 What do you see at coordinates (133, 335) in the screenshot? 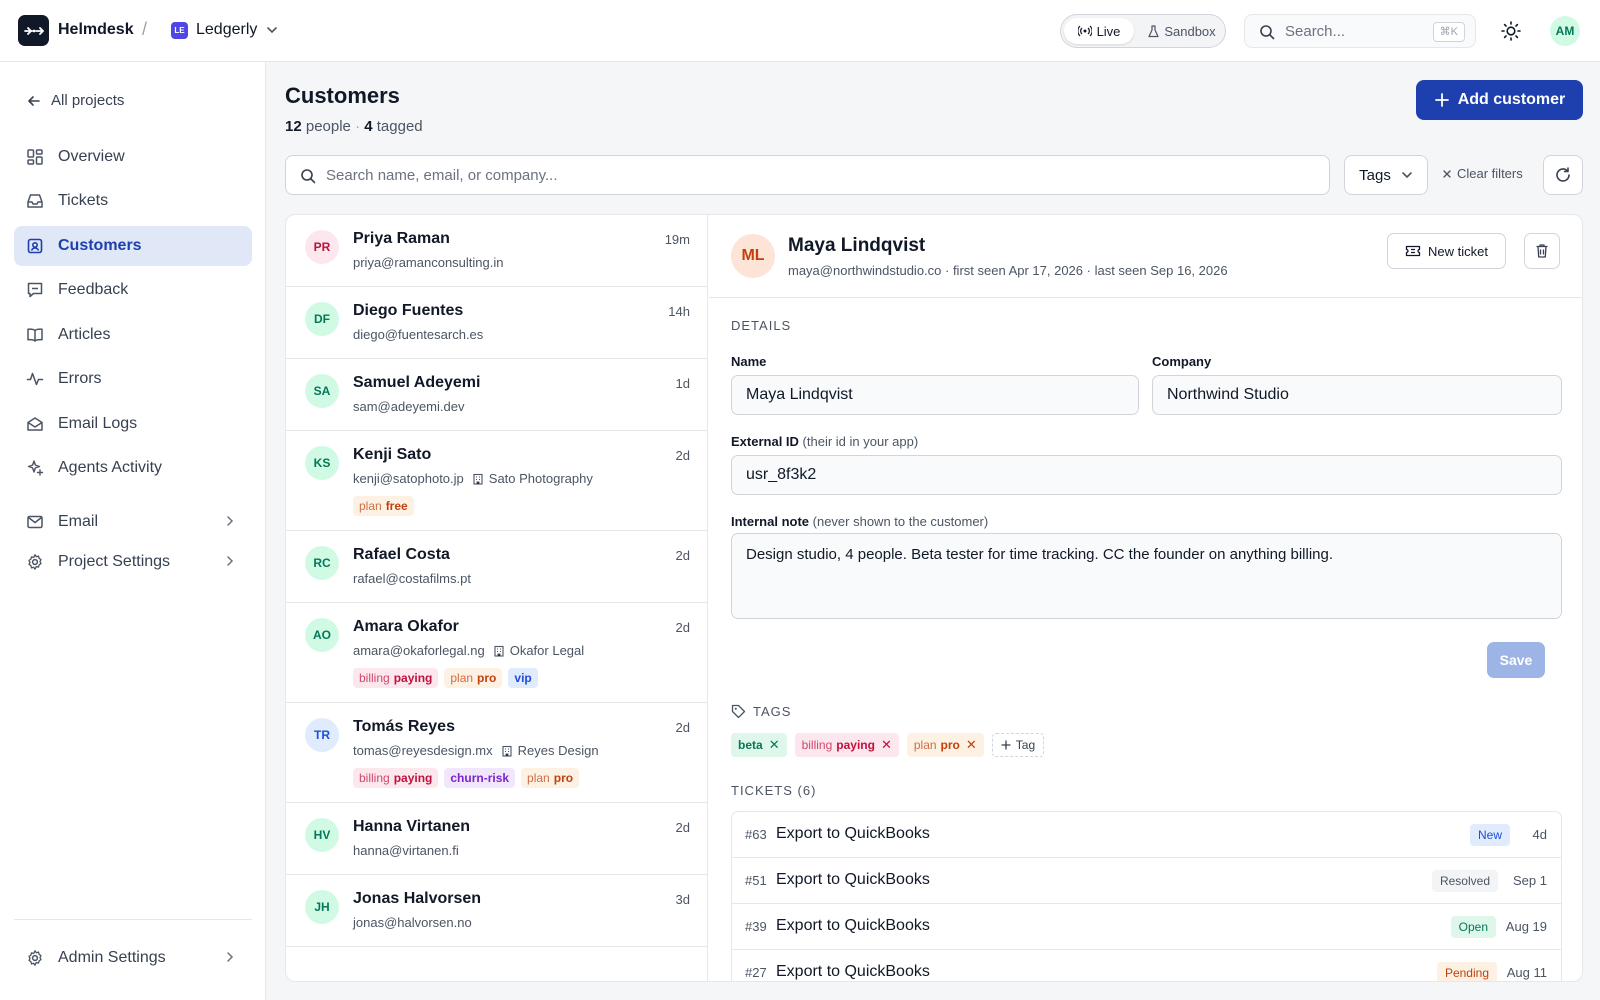
I see `sidebar-item-articles: Articles` at bounding box center [133, 335].